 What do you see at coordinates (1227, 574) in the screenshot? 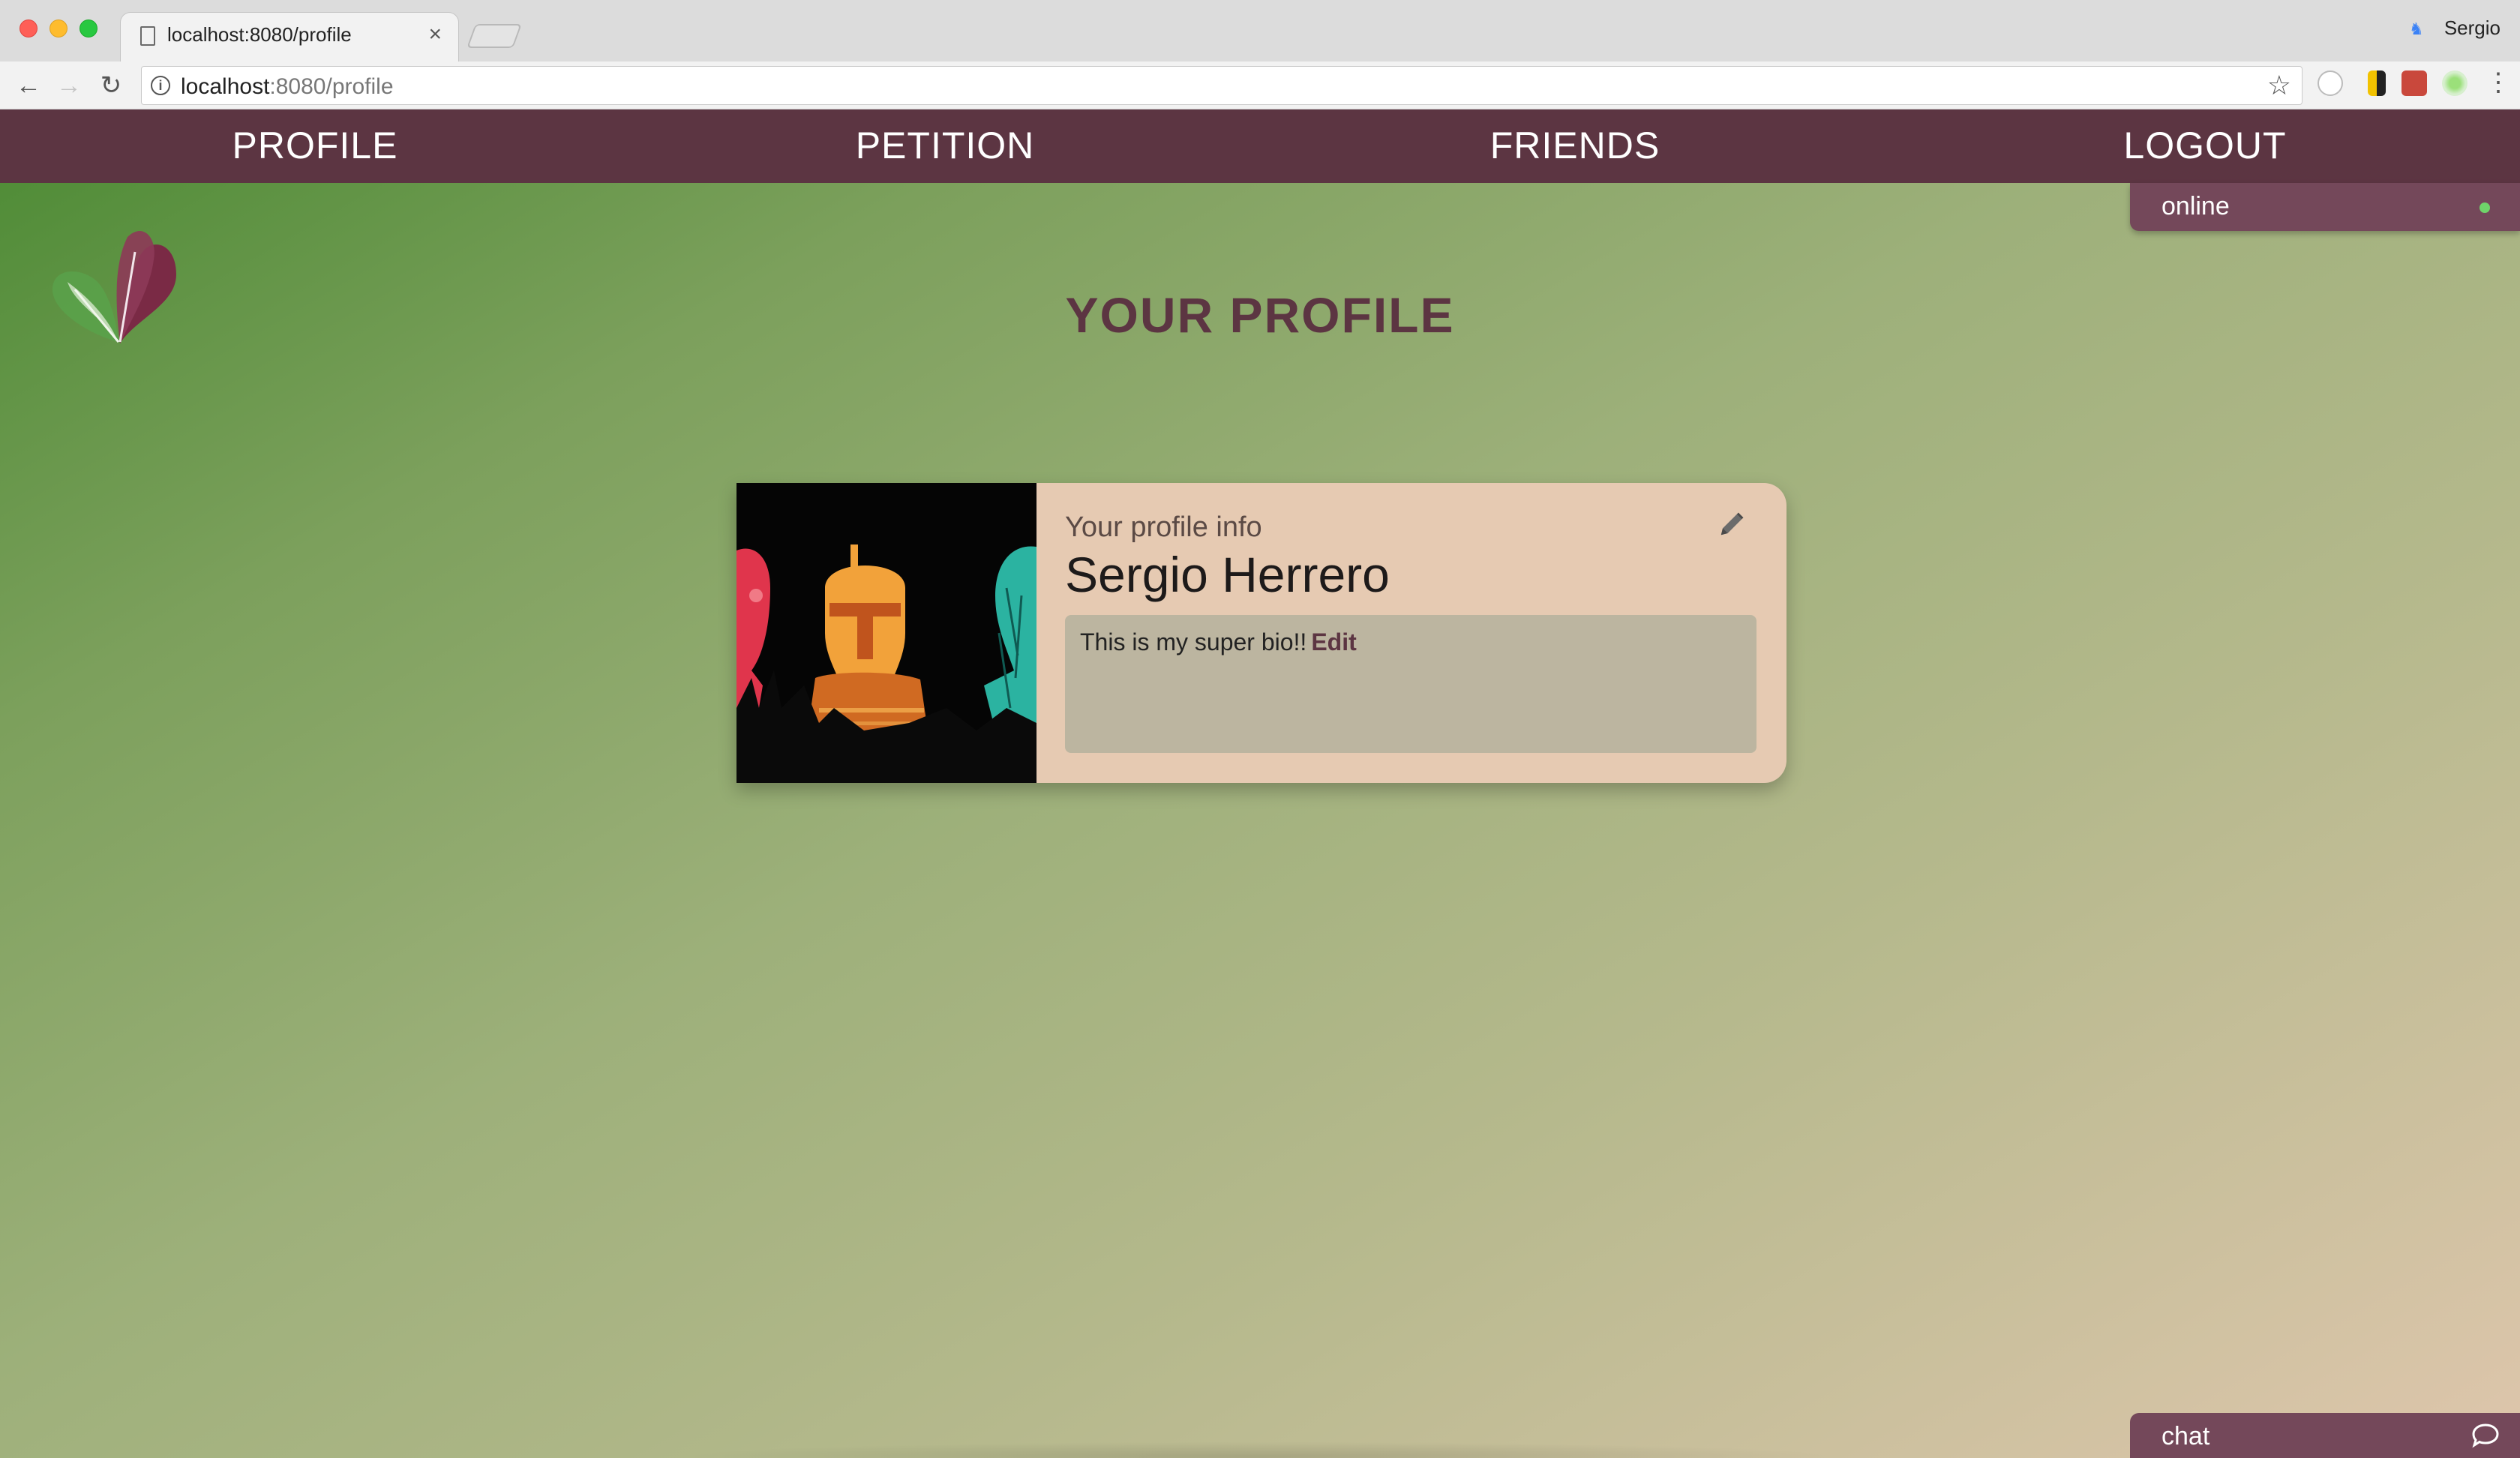
I see `profile-name: Sergio Herrero` at bounding box center [1227, 574].